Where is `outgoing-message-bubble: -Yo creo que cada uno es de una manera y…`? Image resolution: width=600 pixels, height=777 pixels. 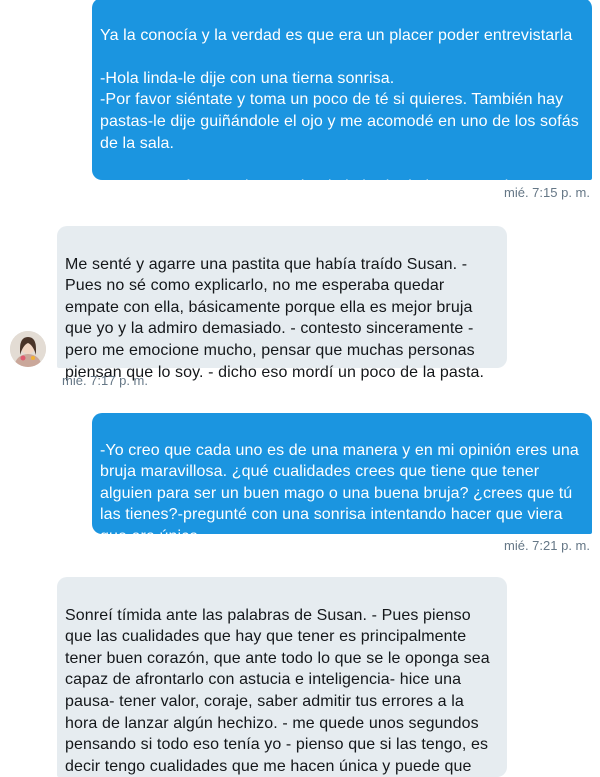 outgoing-message-bubble: -Yo creo que cada uno es de una manera y… is located at coordinates (342, 479).